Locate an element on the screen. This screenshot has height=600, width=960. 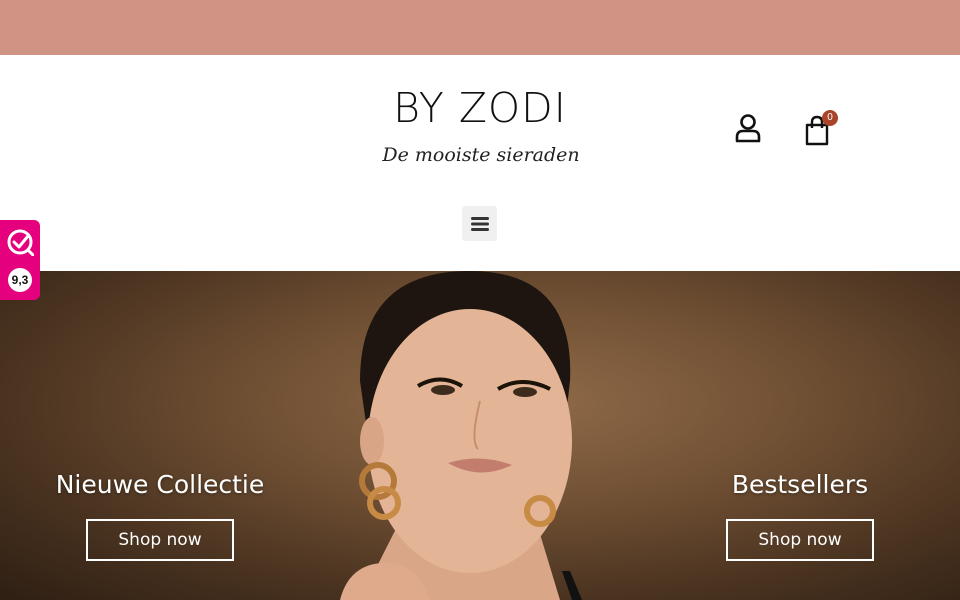
hamburger-menu-icon is located at coordinates (479, 223).